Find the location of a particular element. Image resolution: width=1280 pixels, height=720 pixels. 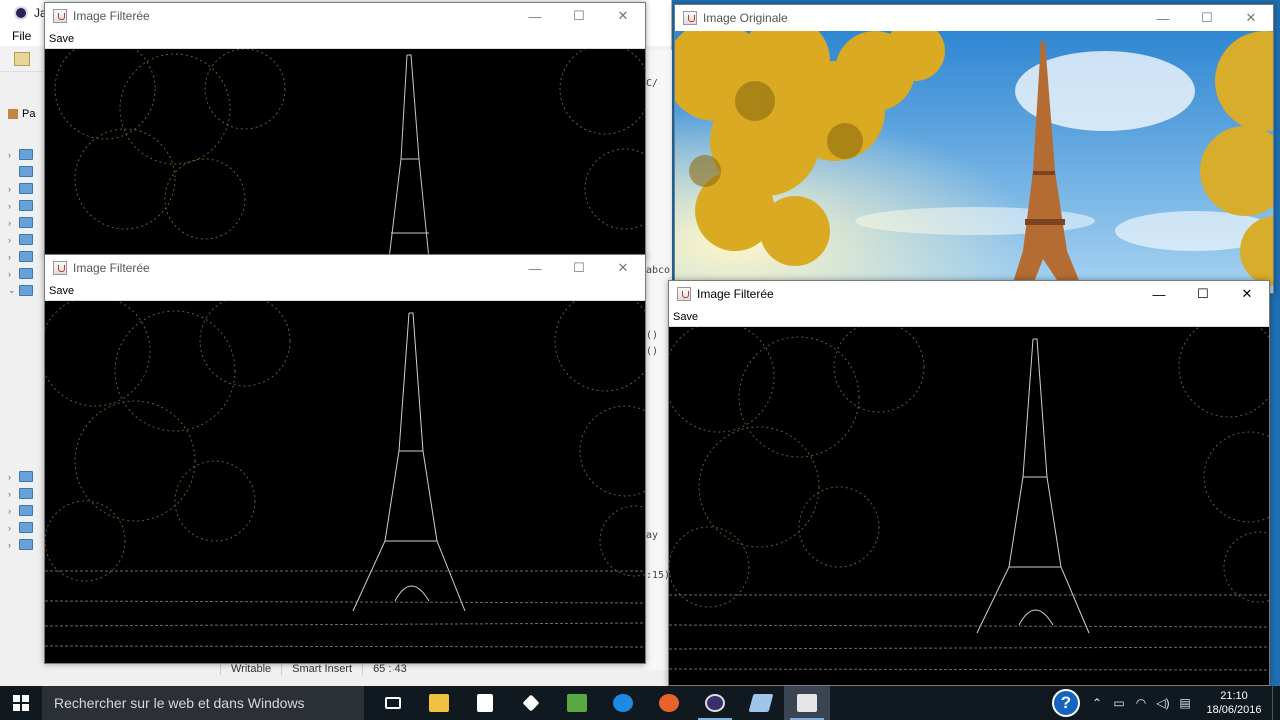

volume-icon: ◁) is located at coordinates (1163, 703).